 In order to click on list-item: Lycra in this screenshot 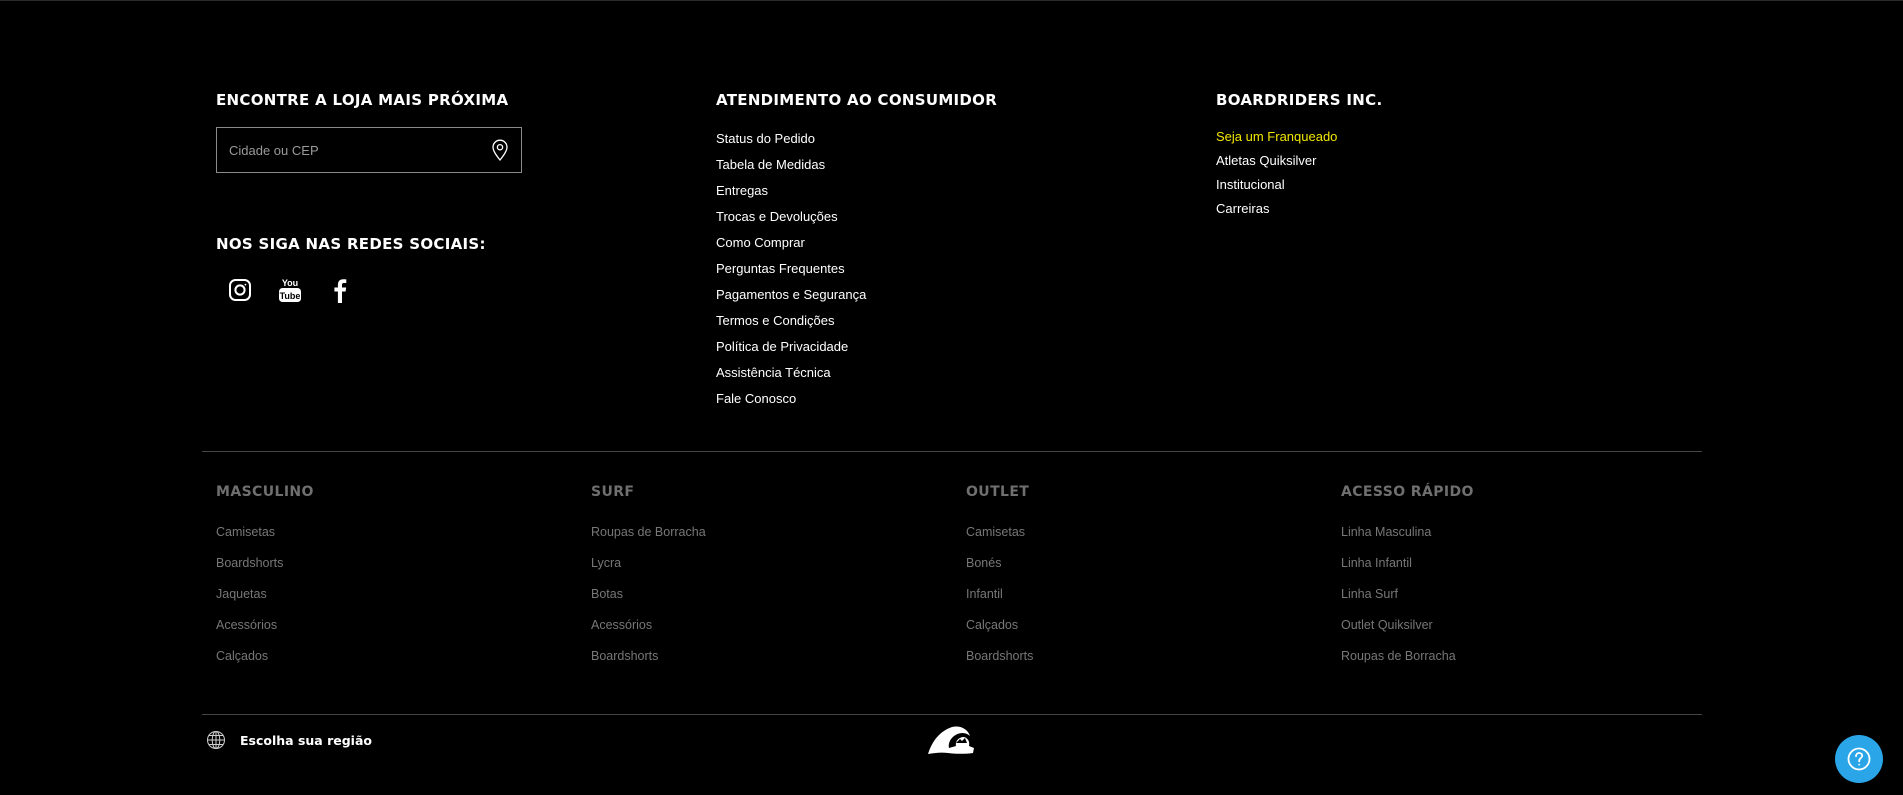, I will do `click(648, 569)`.